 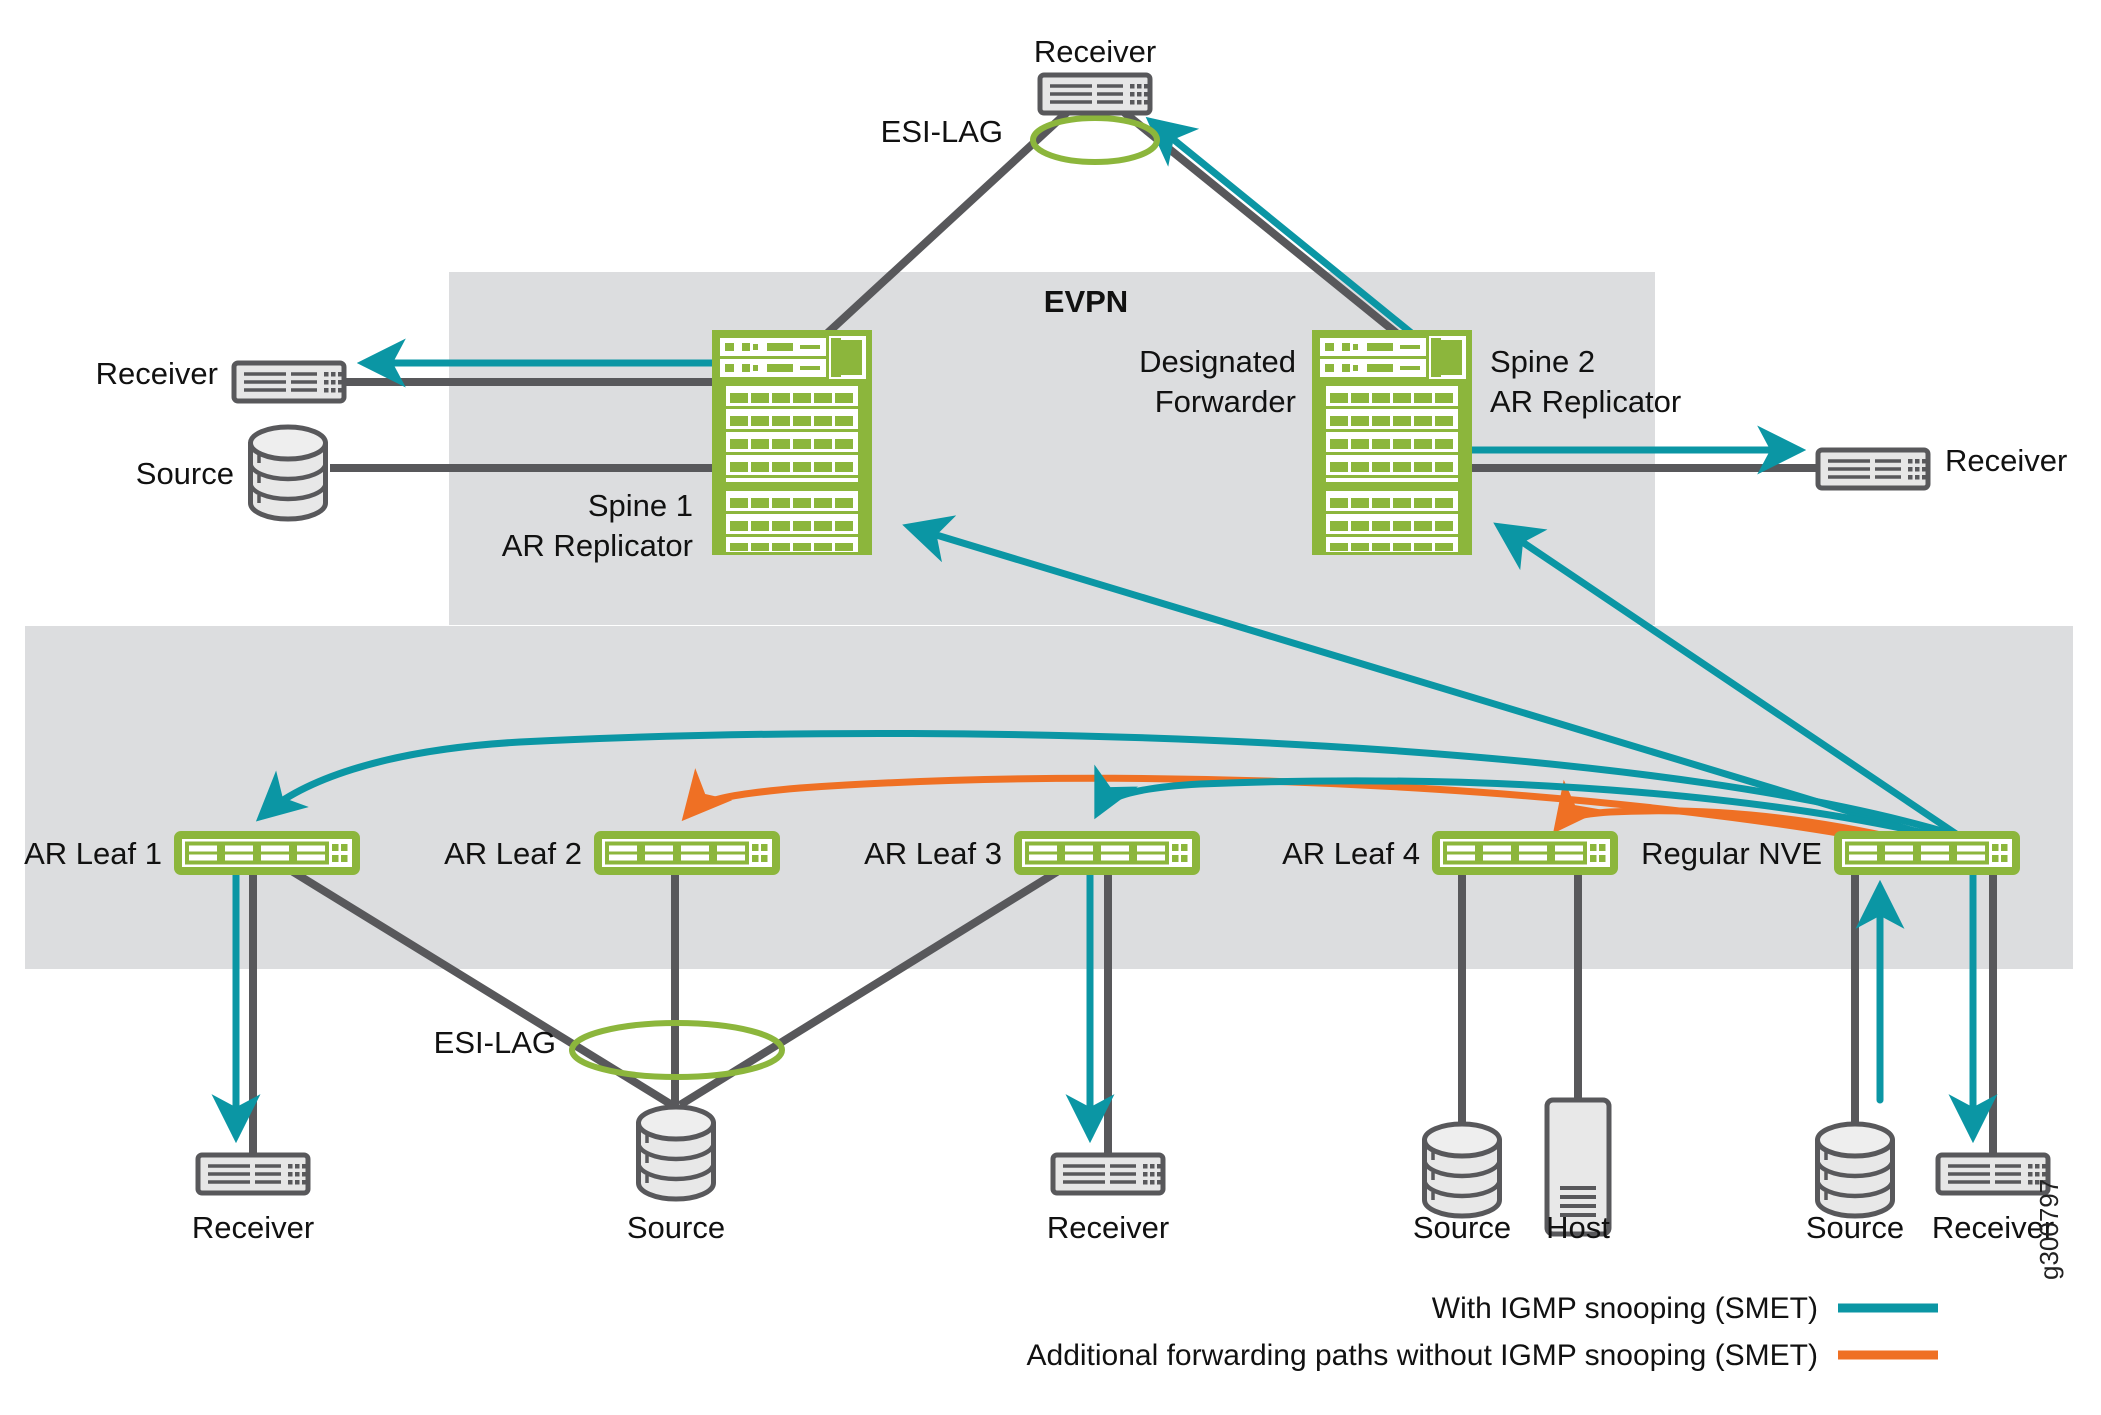 What do you see at coordinates (1108, 1227) in the screenshot?
I see `receiver-leaf3-label: Receiver` at bounding box center [1108, 1227].